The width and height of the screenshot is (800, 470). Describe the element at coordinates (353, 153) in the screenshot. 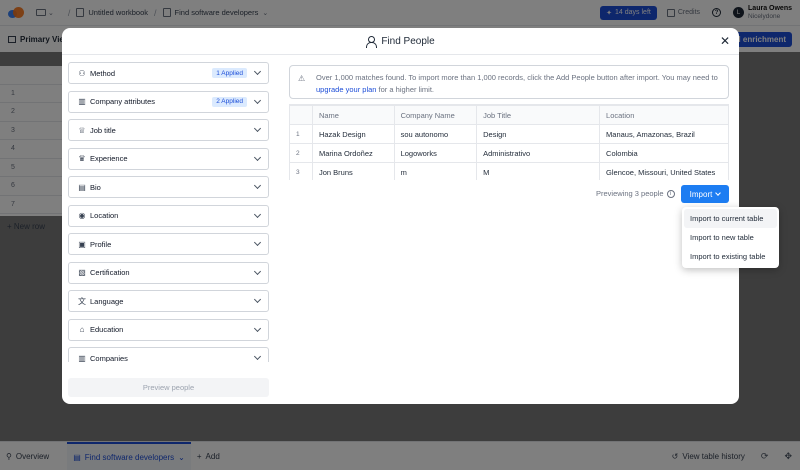

I see `cell-name: Marina Ordoñez` at that location.